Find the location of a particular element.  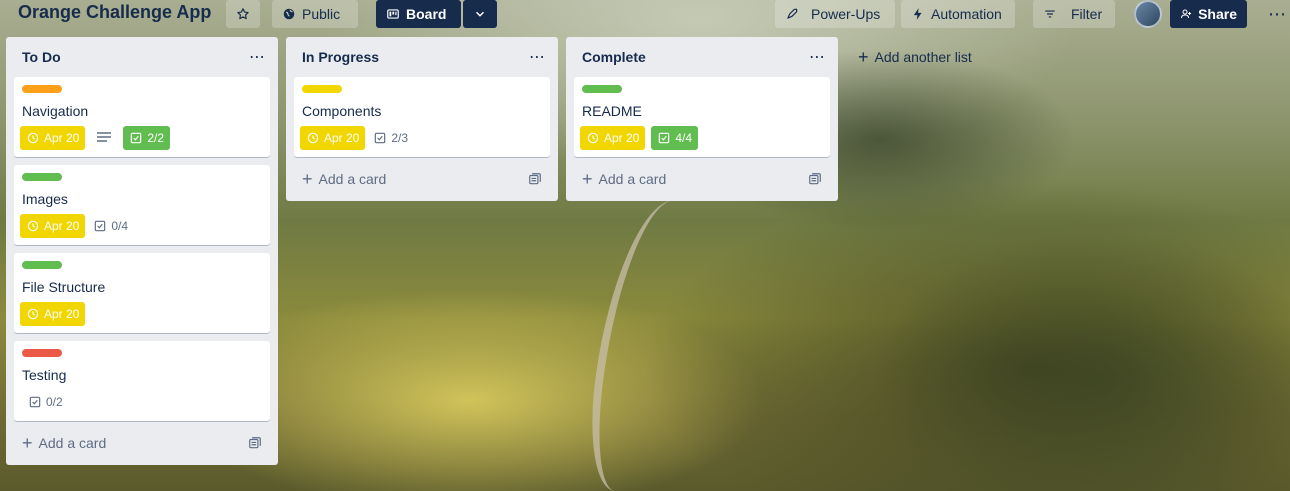

automation-button: Automation is located at coordinates (958, 14).